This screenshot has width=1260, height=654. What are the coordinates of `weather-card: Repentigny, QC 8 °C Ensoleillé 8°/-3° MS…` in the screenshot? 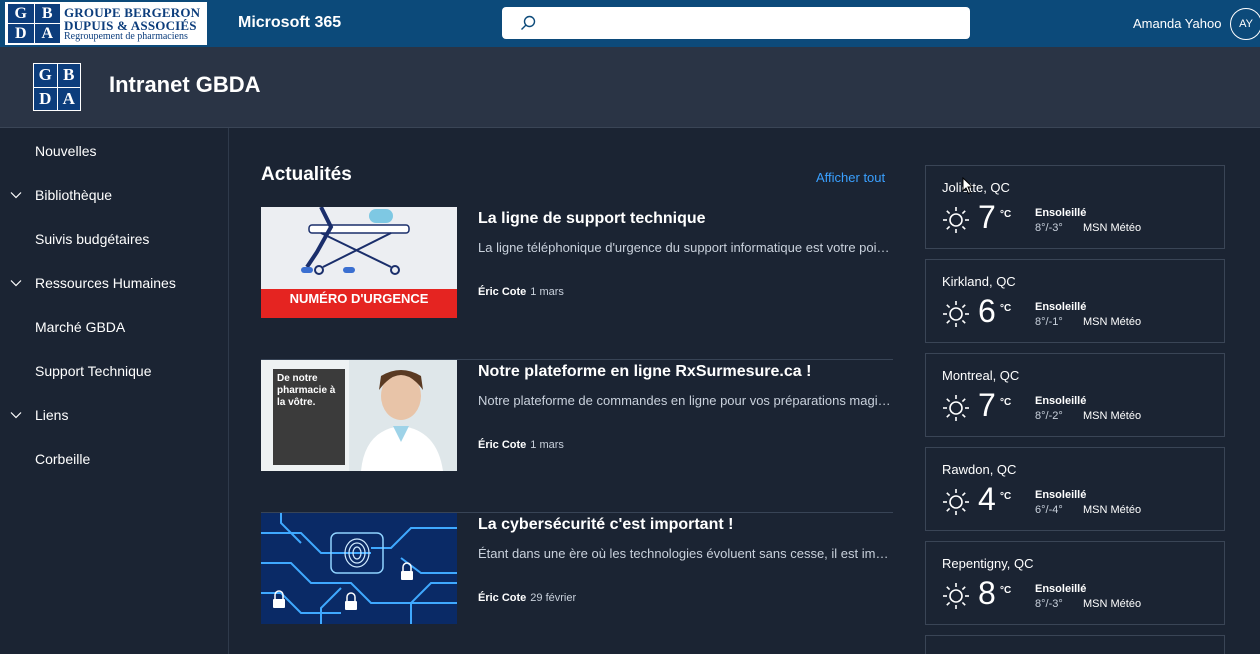 It's located at (1075, 583).